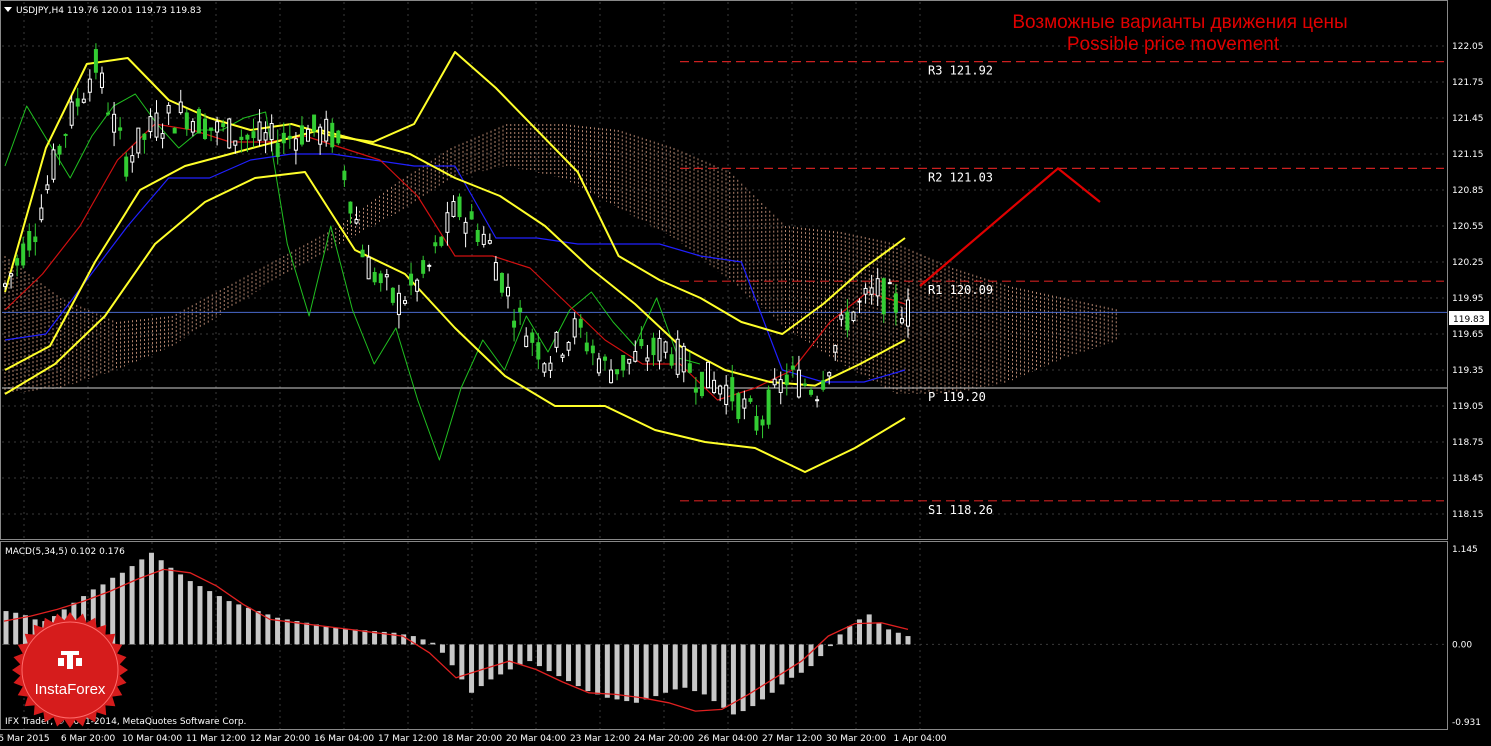  Describe the element at coordinates (8, 9) in the screenshot. I see `dropdown-icon` at that location.